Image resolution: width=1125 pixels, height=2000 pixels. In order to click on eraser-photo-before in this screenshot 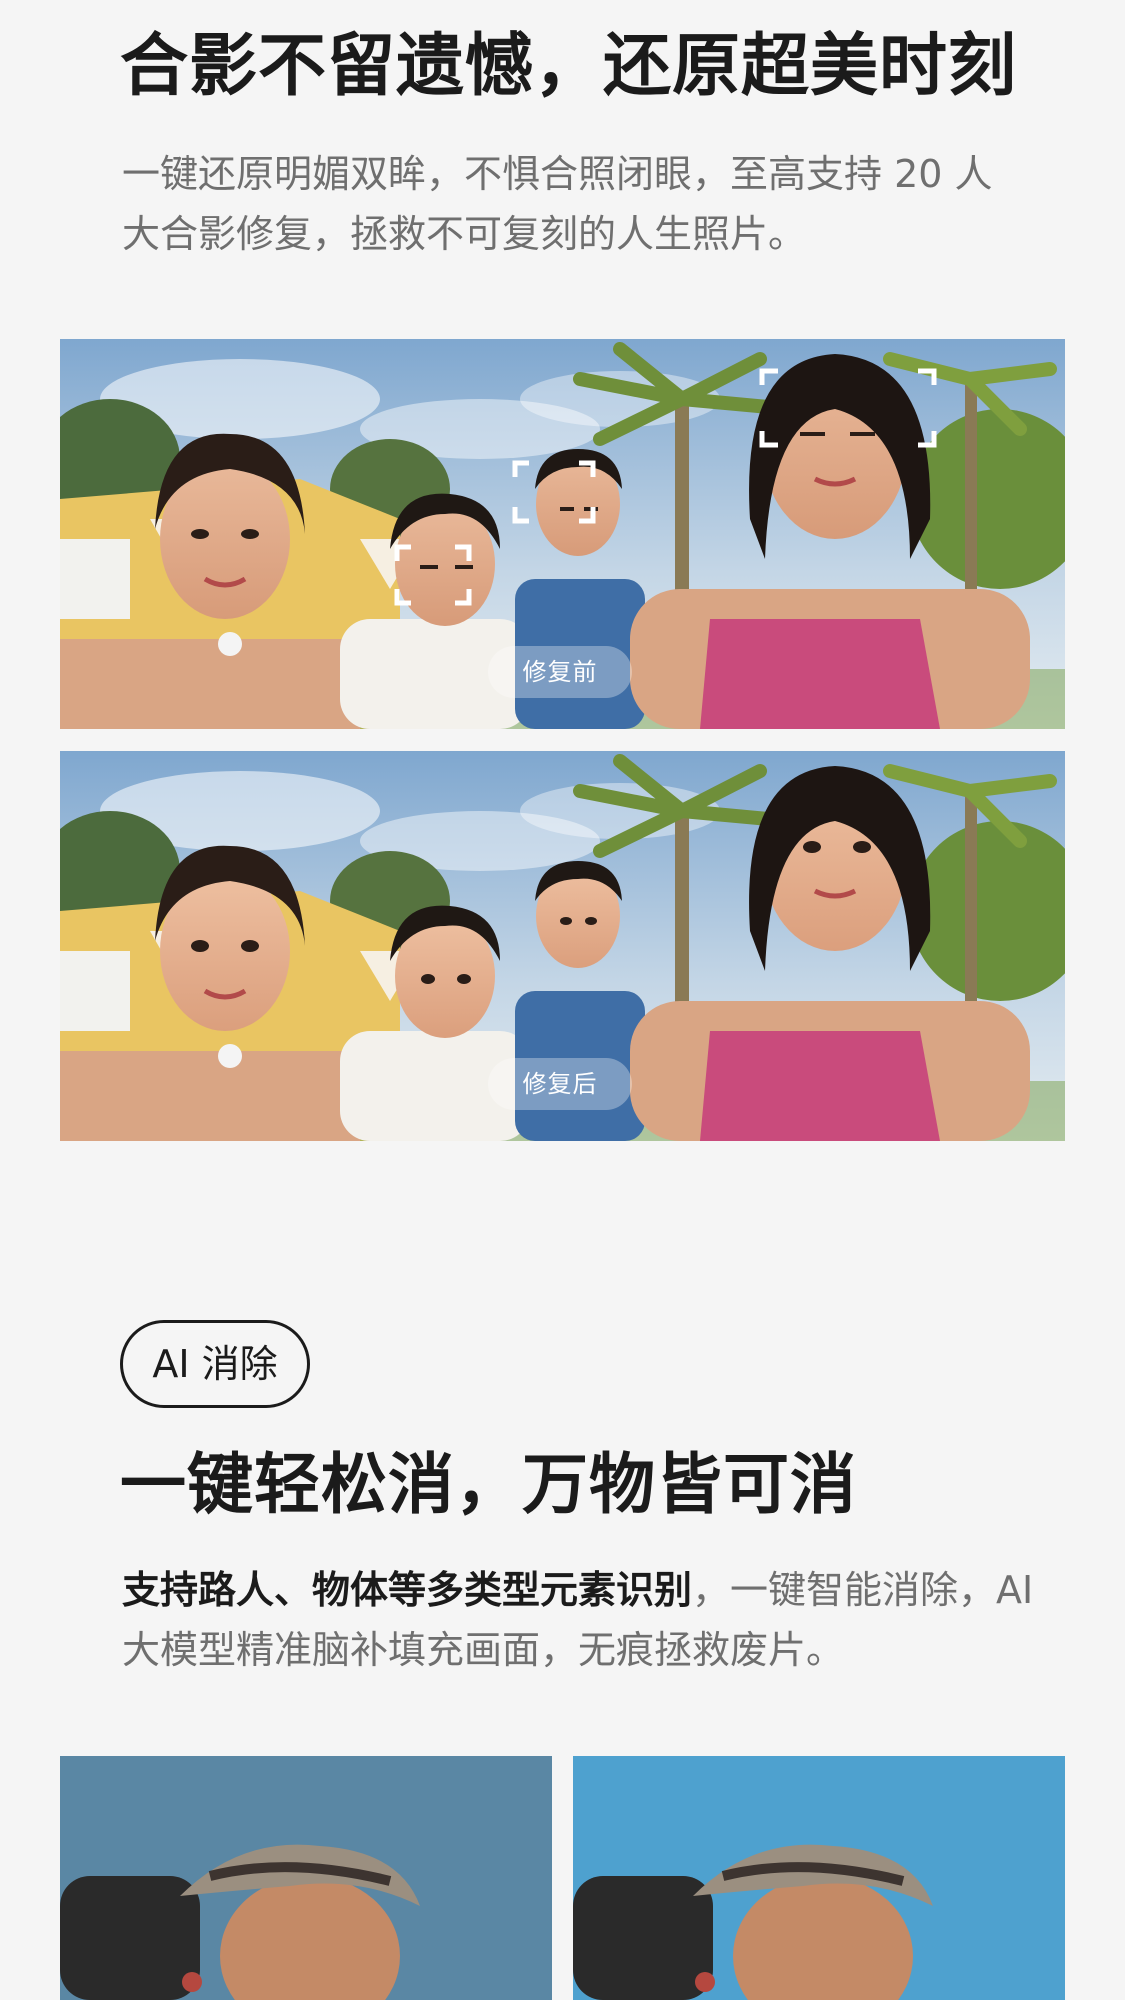, I will do `click(306, 1878)`.